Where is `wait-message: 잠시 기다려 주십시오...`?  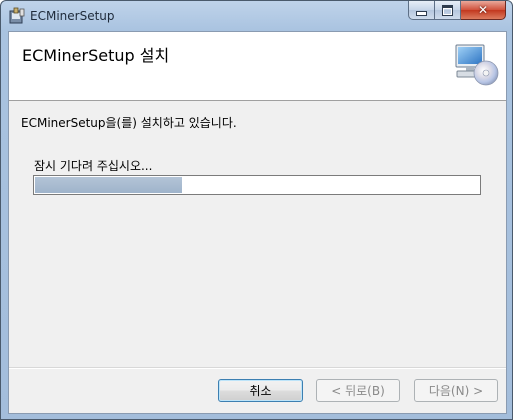 wait-message: 잠시 기다려 주십시오... is located at coordinates (93, 166).